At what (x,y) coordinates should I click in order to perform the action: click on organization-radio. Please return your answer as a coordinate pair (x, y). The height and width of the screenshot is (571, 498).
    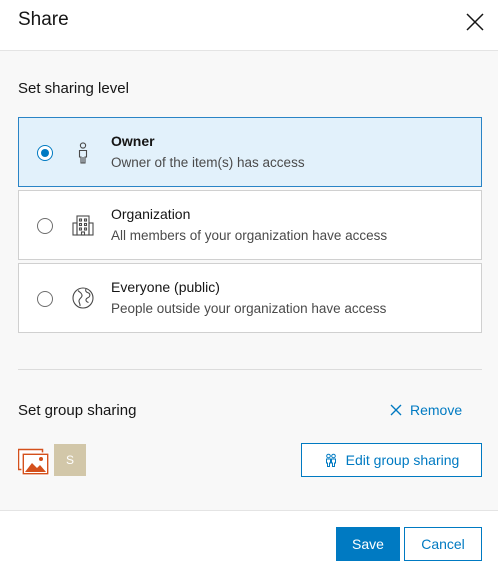
    Looking at the image, I should click on (45, 226).